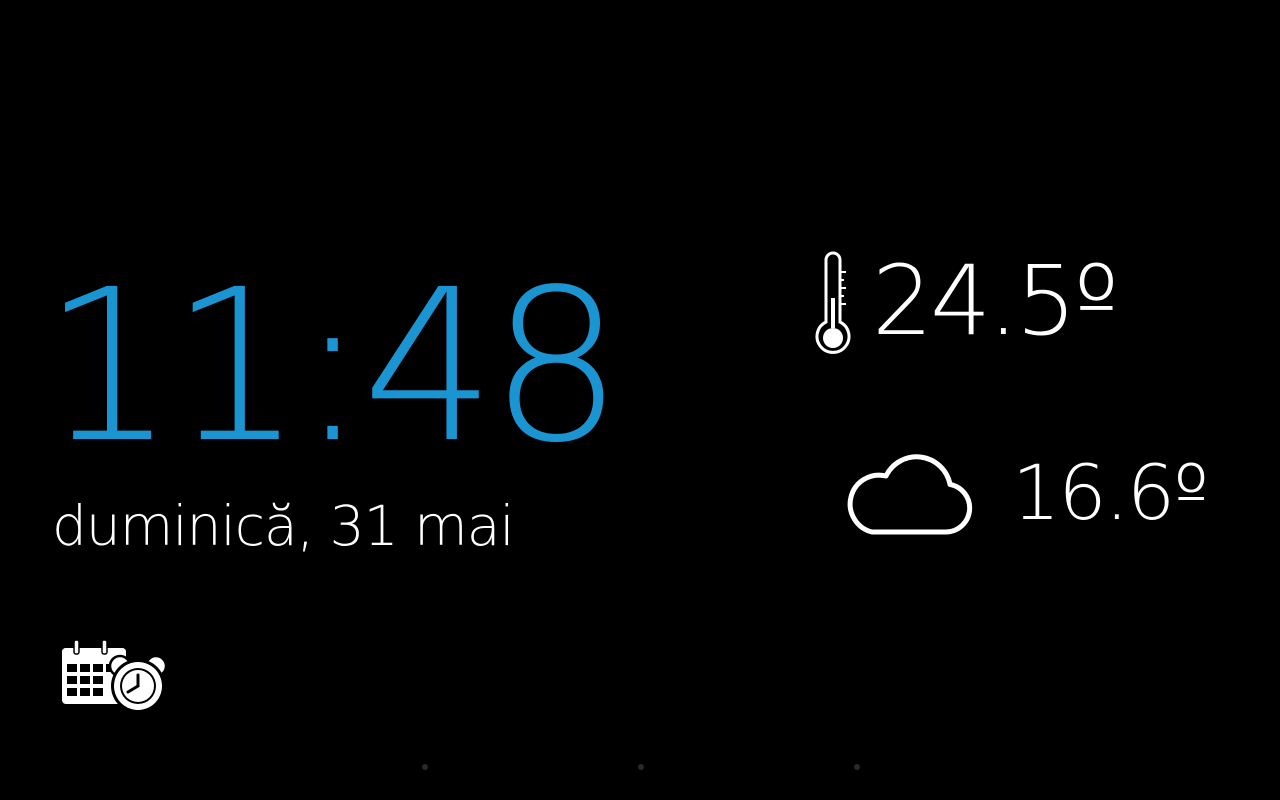 The height and width of the screenshot is (800, 1280). Describe the element at coordinates (909, 494) in the screenshot. I see `cloud-icon` at that location.